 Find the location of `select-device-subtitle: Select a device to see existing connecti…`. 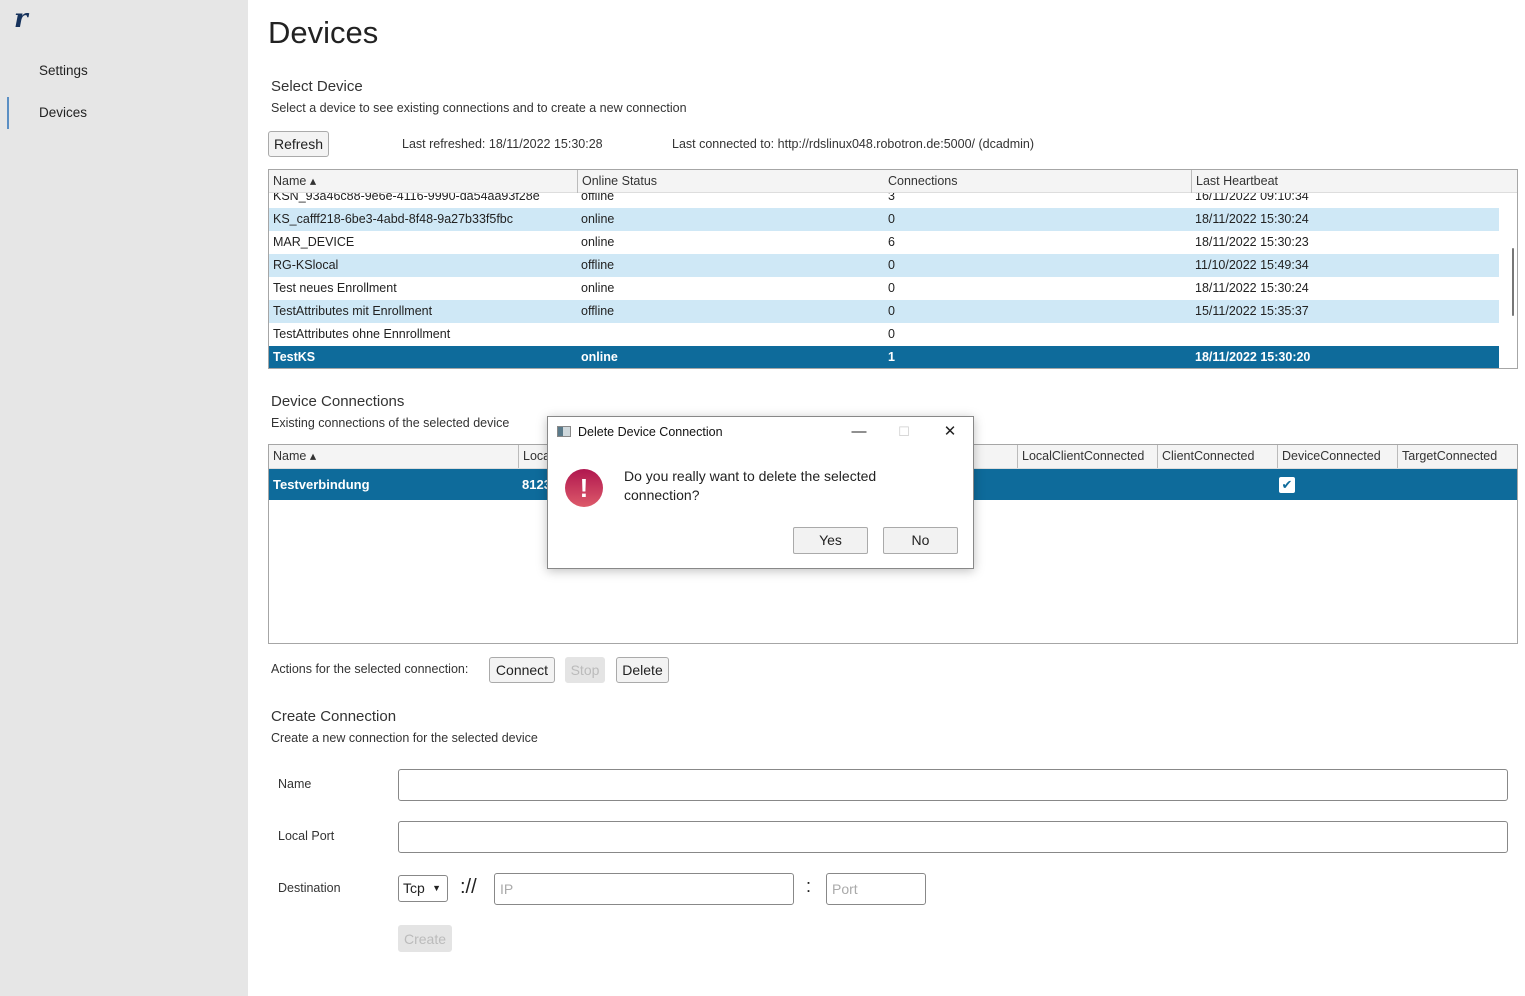

select-device-subtitle: Select a device to see existing connecti… is located at coordinates (479, 108).